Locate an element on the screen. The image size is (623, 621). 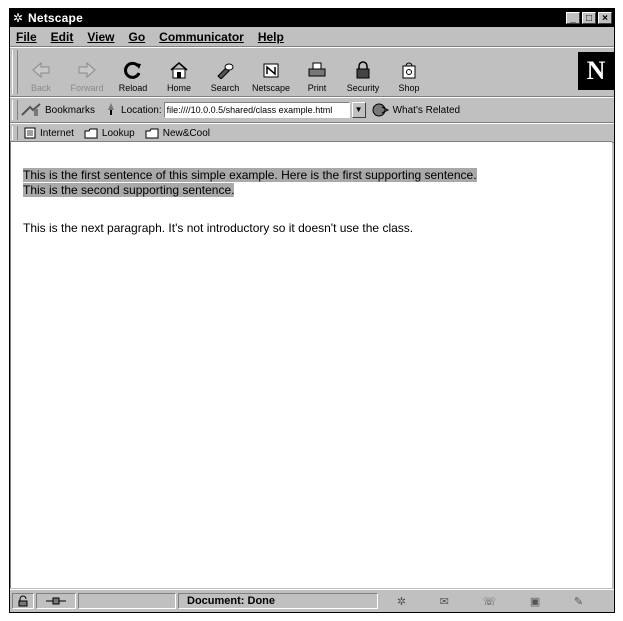
forward-button: Forward is located at coordinates (87, 78).